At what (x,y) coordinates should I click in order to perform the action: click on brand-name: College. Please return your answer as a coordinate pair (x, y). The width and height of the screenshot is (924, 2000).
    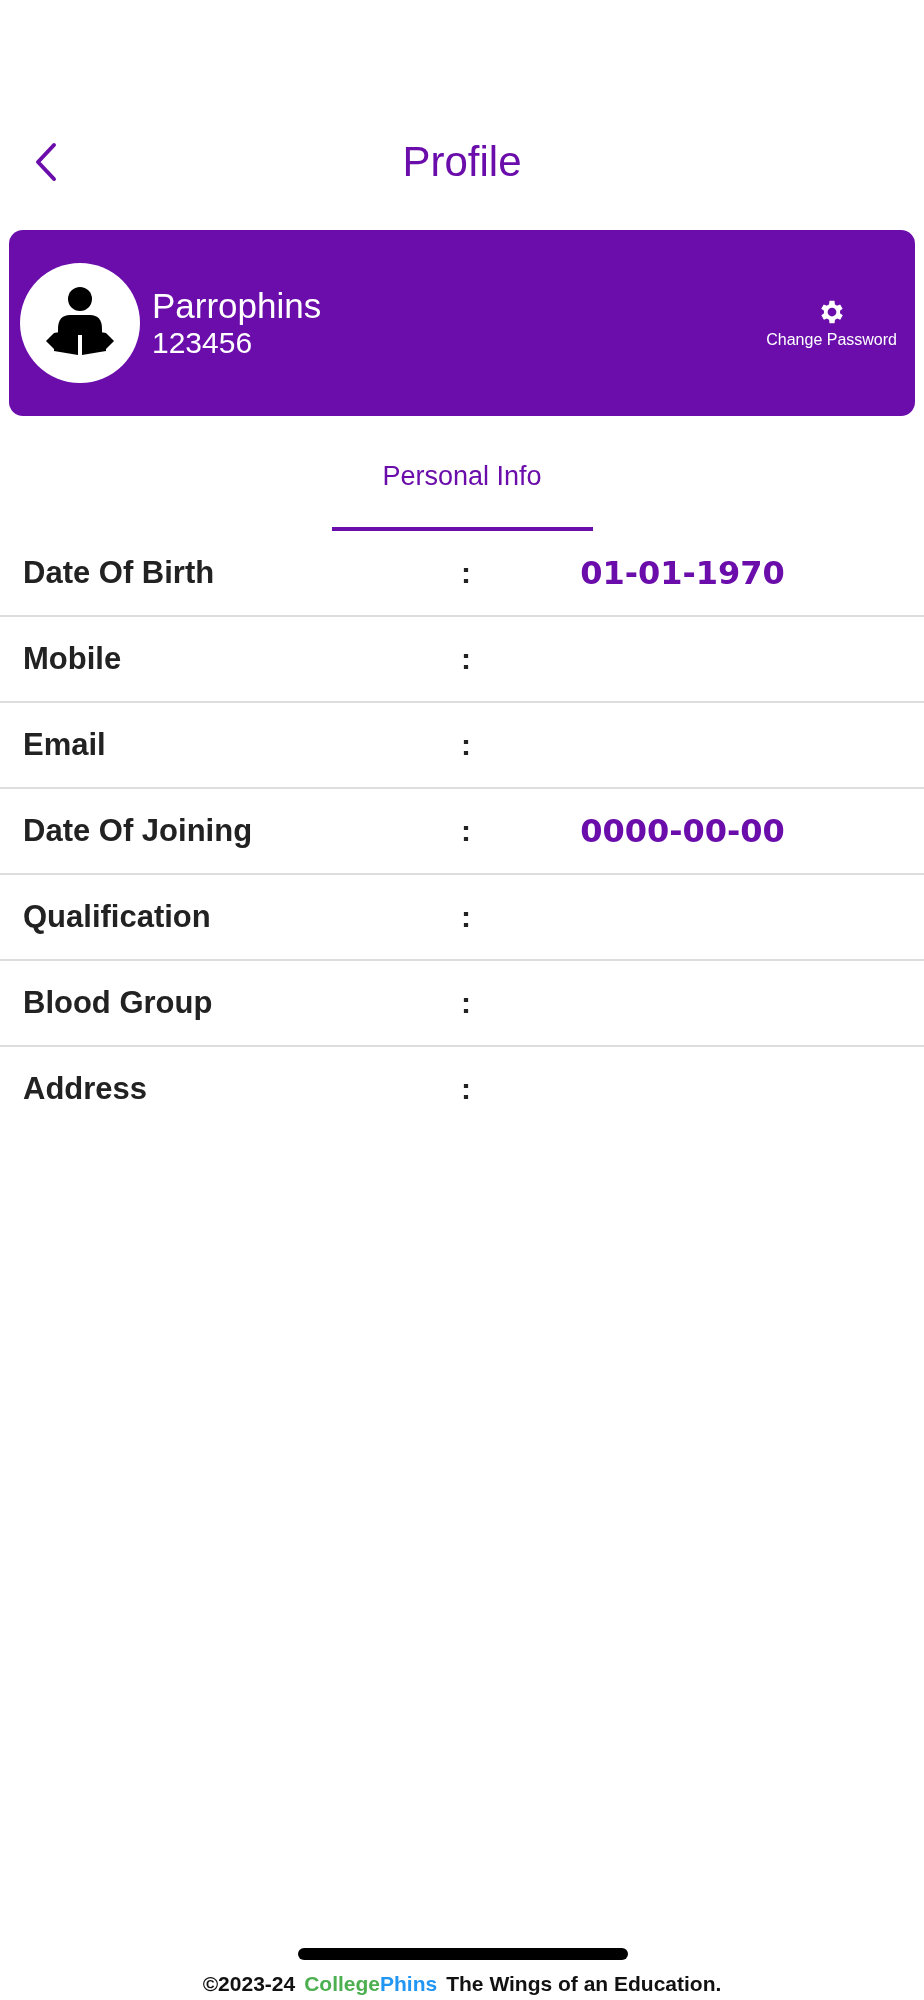
    Looking at the image, I should click on (342, 1983).